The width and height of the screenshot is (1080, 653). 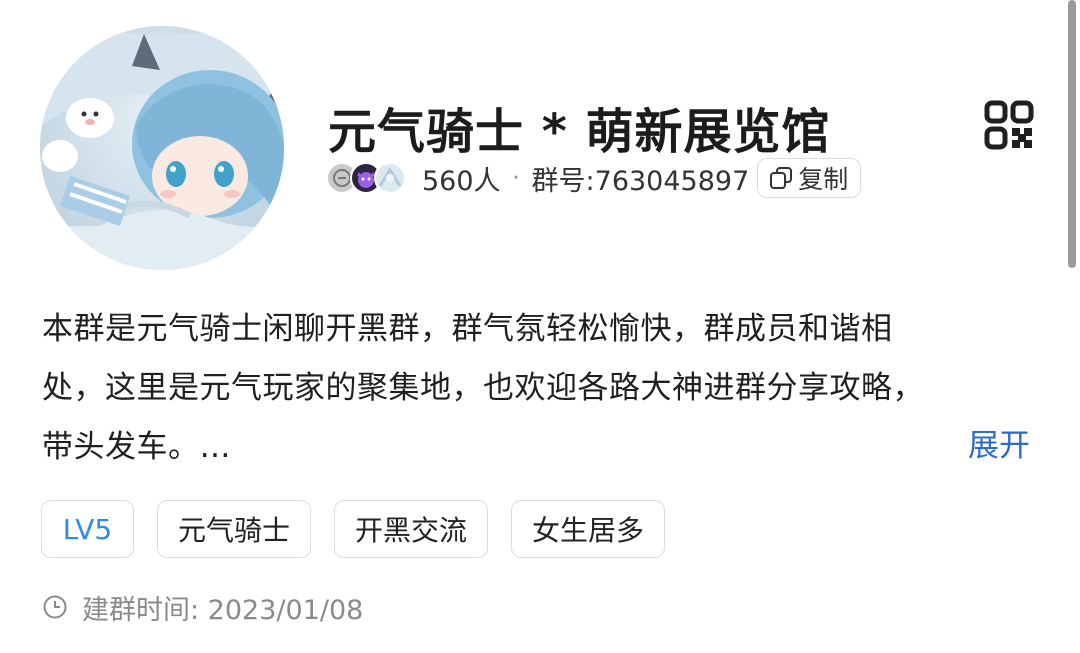 I want to click on level-tag: LV5, so click(x=87, y=529).